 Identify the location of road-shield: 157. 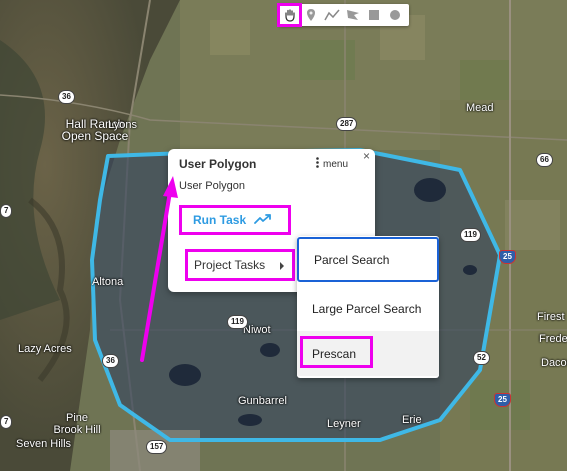
(157, 447).